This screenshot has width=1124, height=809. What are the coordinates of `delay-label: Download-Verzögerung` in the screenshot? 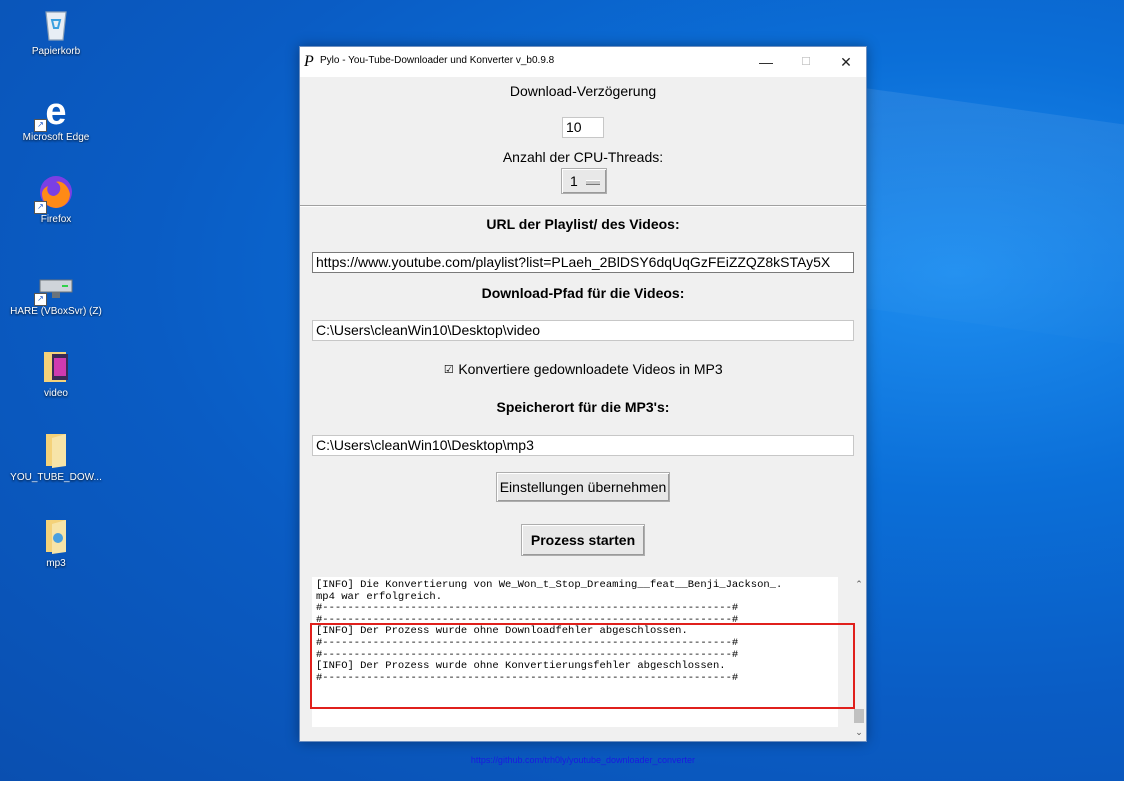 It's located at (583, 91).